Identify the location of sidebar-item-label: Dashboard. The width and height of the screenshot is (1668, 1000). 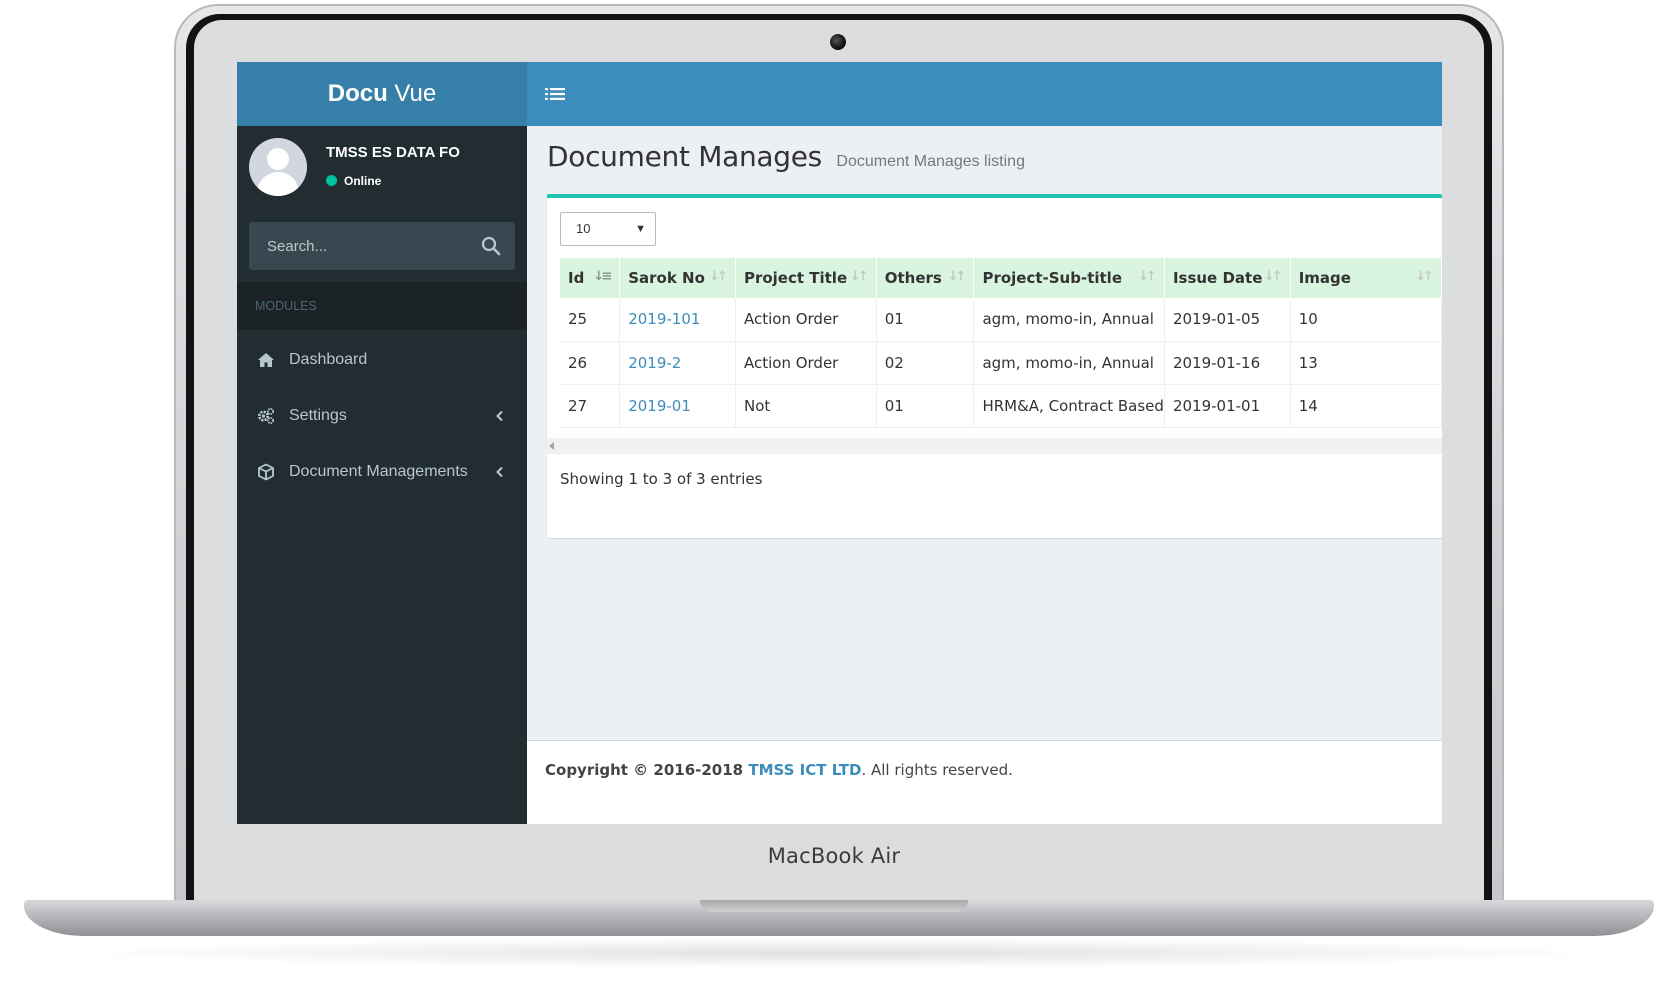
(328, 359).